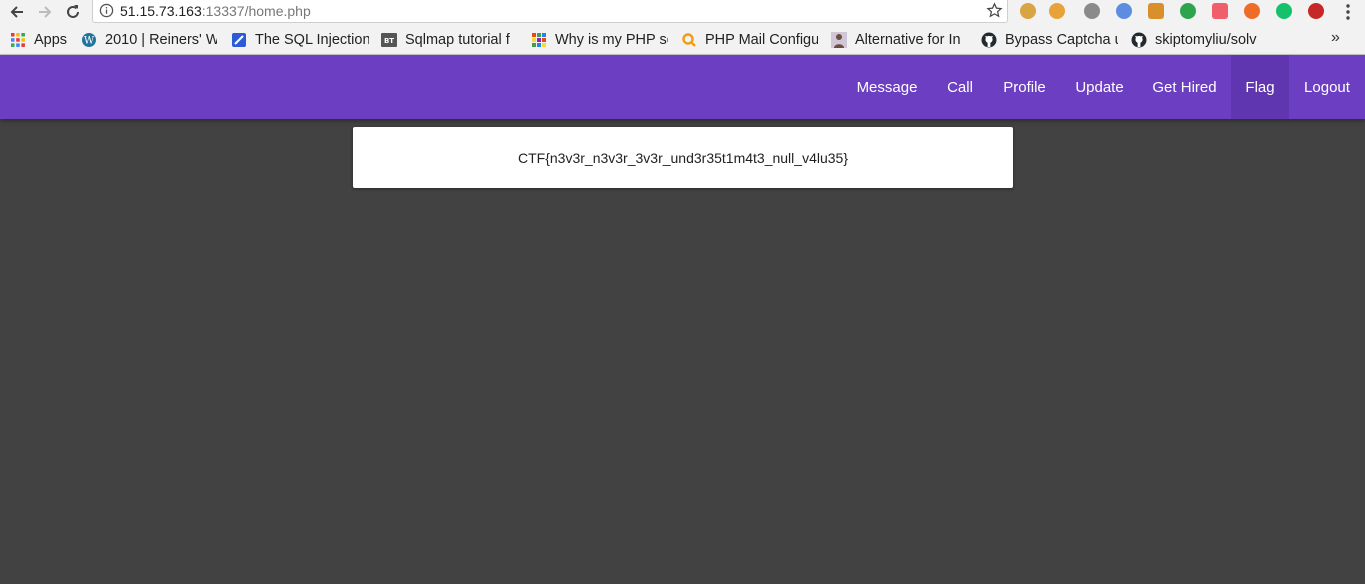 This screenshot has width=1365, height=584. I want to click on bookmark-label: Apps, so click(51, 40).